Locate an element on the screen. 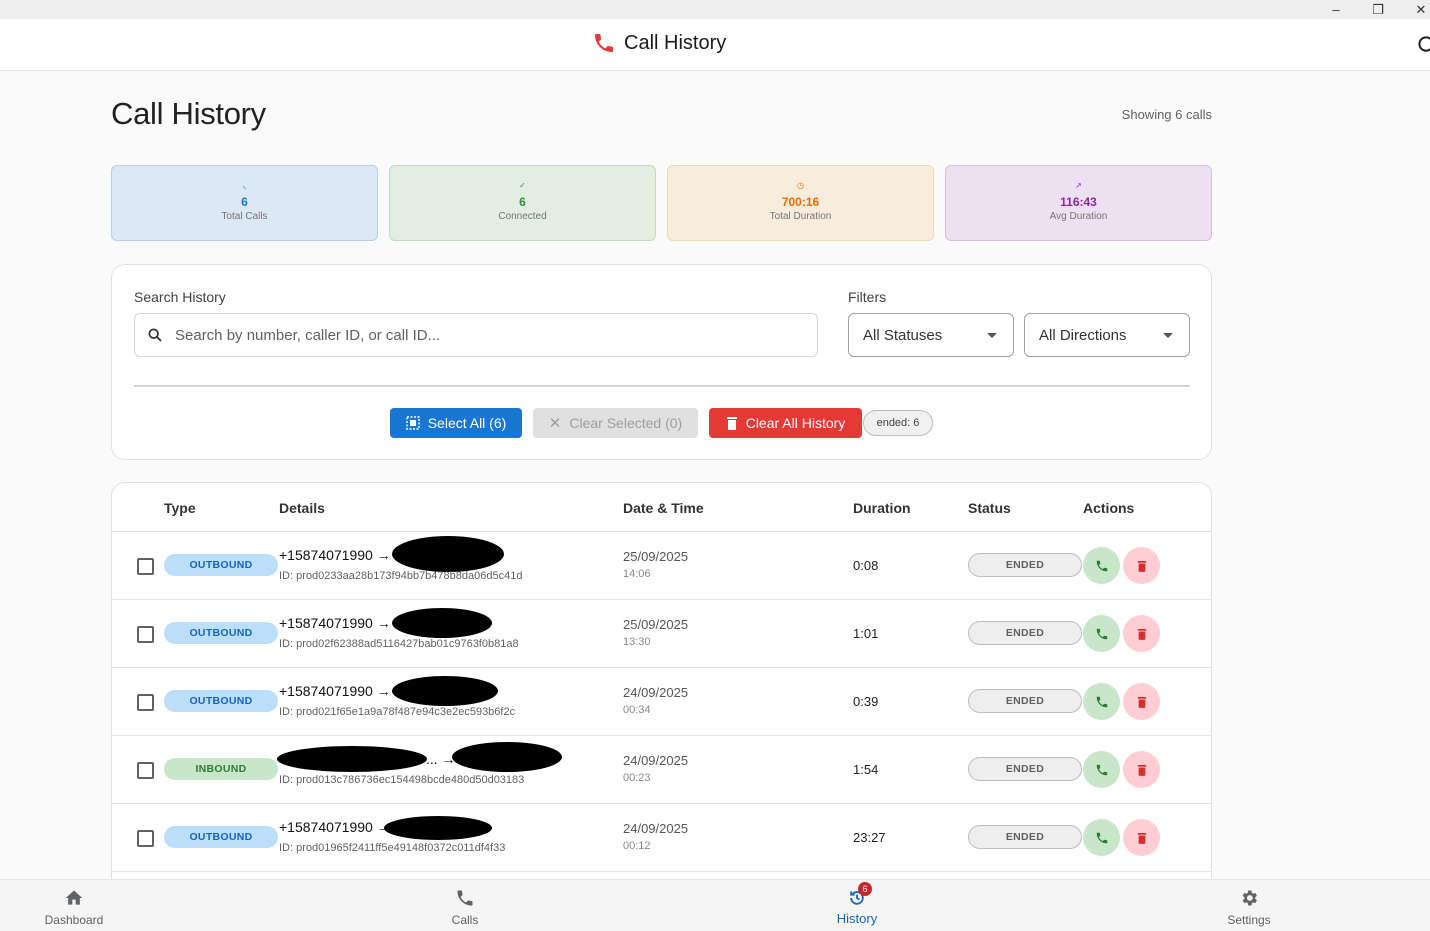 This screenshot has width=1430, height=931. stat-total-calls: ◟ 6 Total Calls is located at coordinates (244, 203).